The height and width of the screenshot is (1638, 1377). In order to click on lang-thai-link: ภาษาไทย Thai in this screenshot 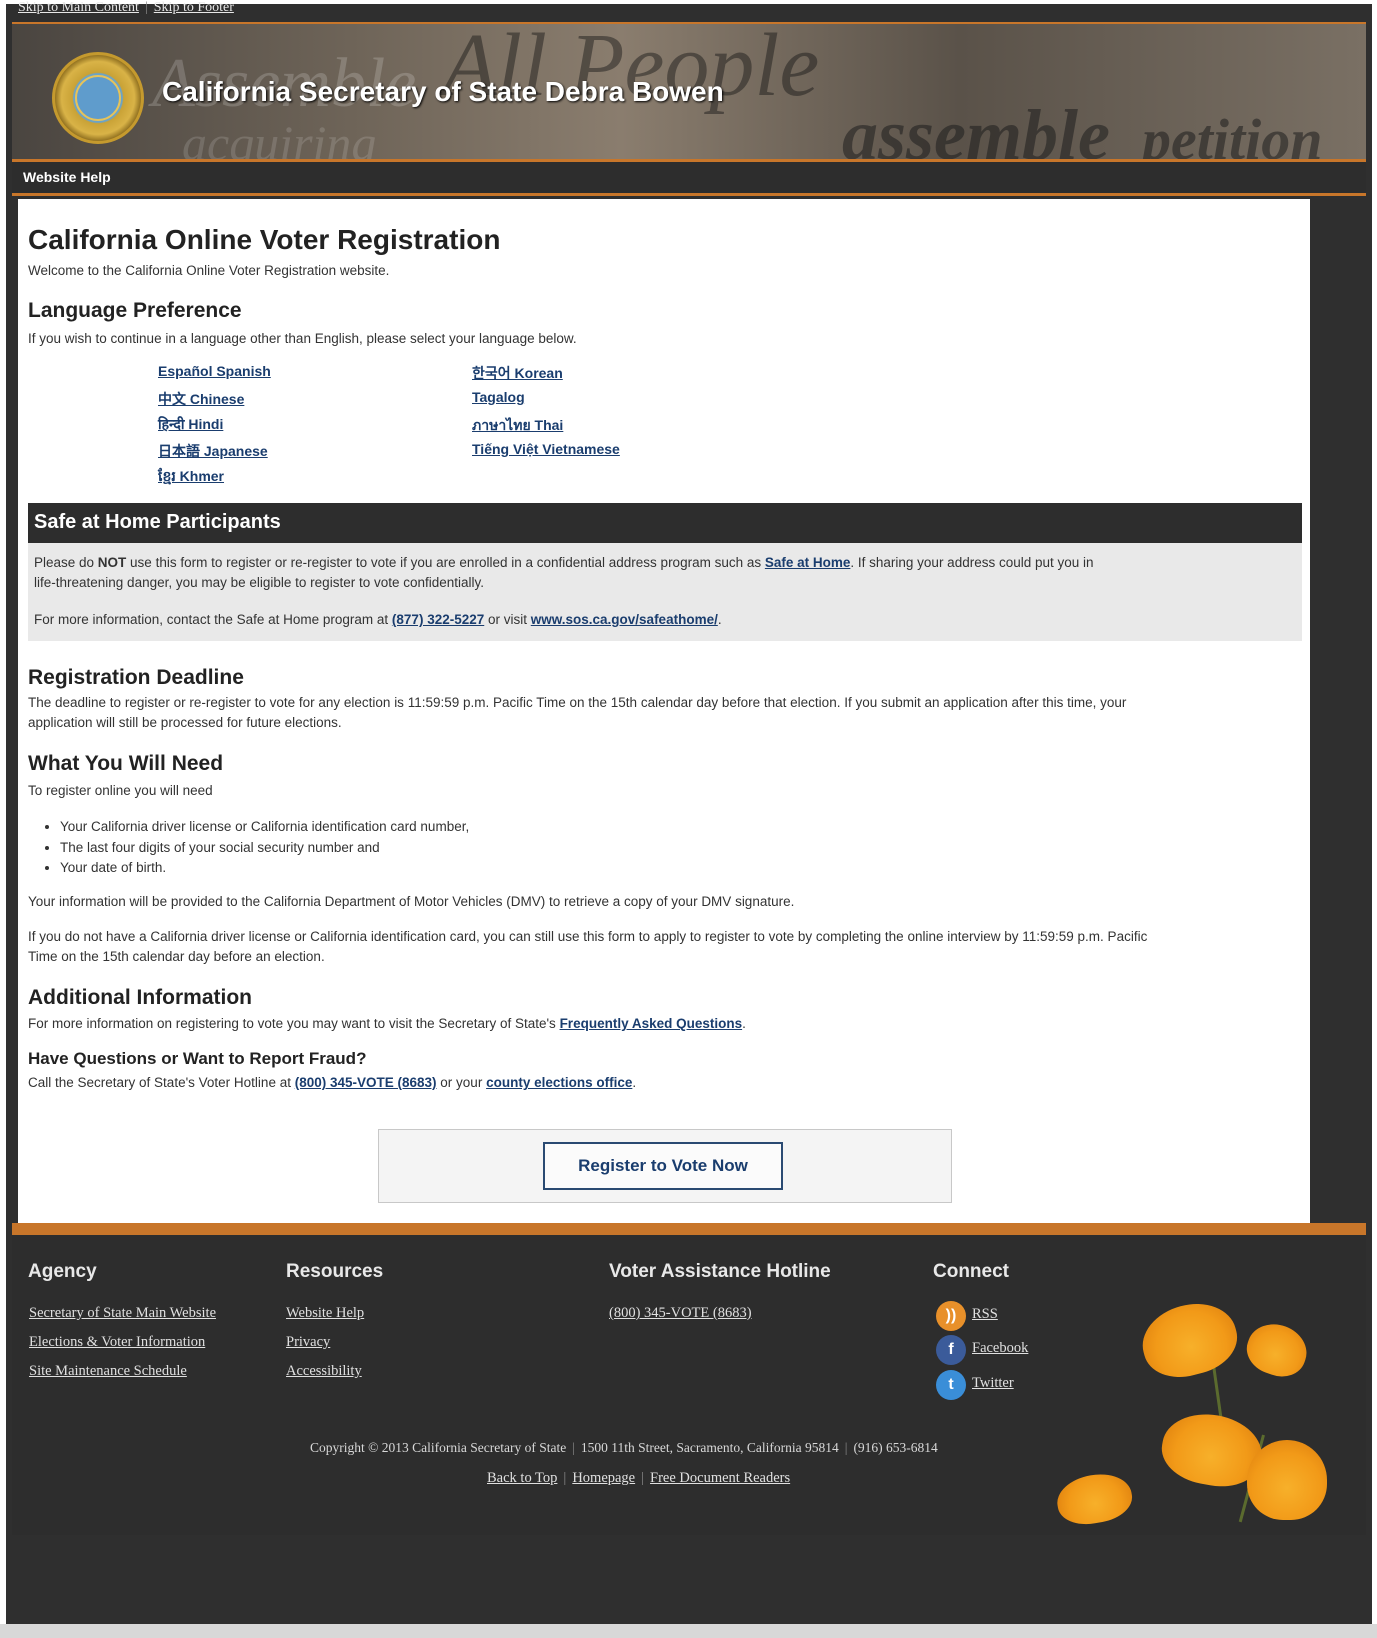, I will do `click(517, 426)`.